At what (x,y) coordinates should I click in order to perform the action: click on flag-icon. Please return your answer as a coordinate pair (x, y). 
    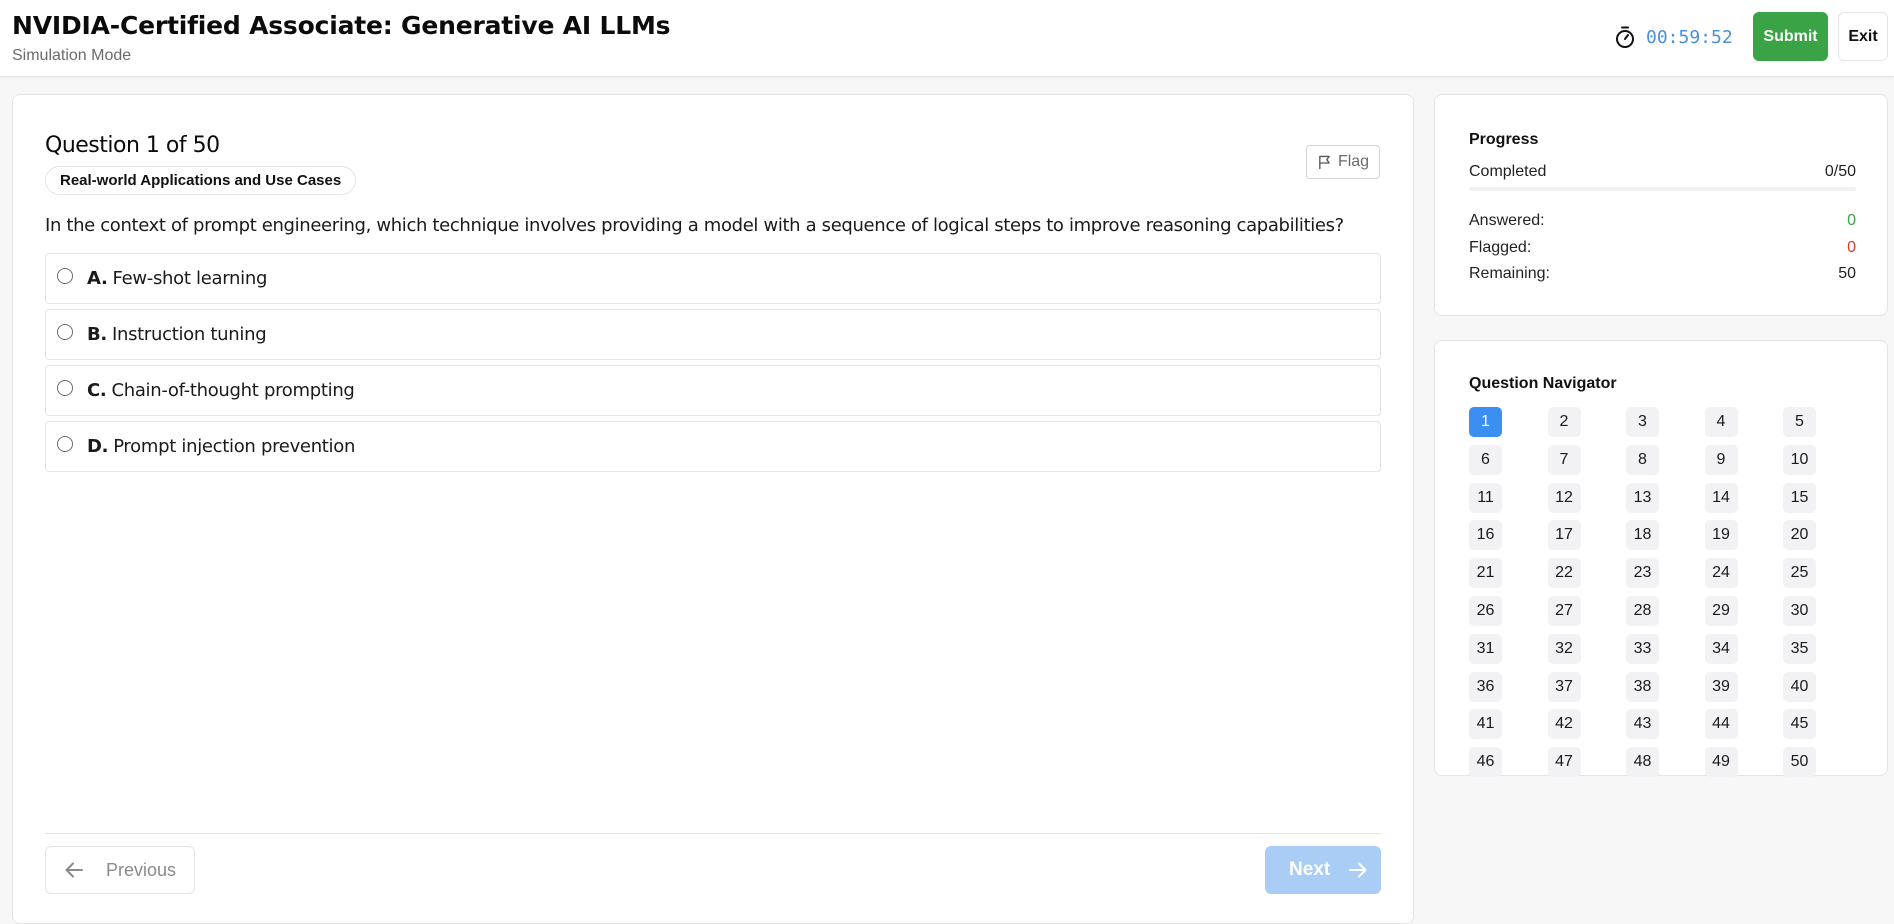
    Looking at the image, I should click on (1324, 162).